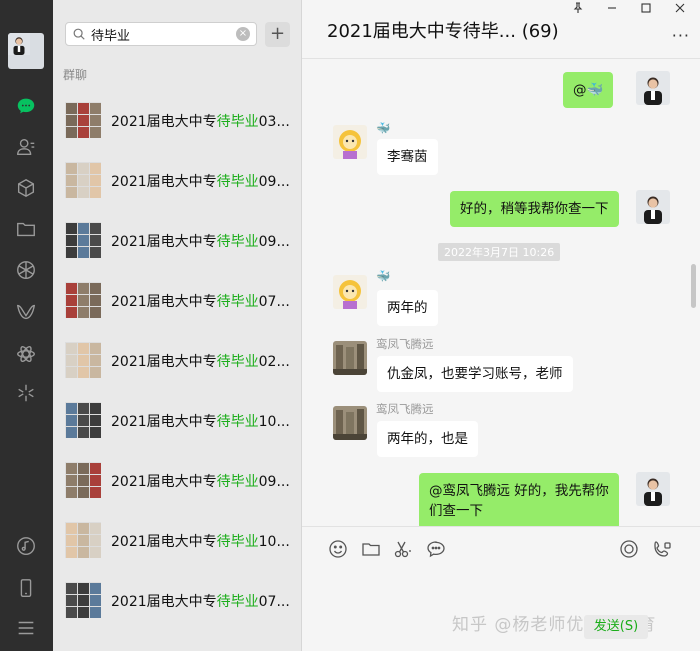 This screenshot has height=651, width=700. What do you see at coordinates (681, 35) in the screenshot?
I see `more-options-icon: ···` at bounding box center [681, 35].